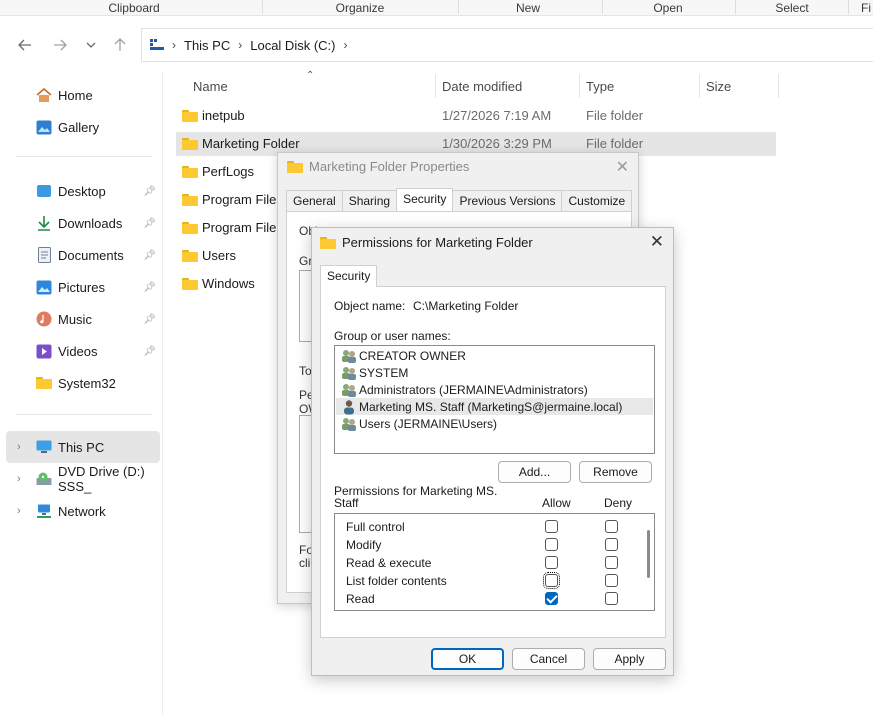 The width and height of the screenshot is (873, 715). I want to click on file-row-inetpub: inetpub 1/27/2026 7:19 AM File folder, so click(476, 116).